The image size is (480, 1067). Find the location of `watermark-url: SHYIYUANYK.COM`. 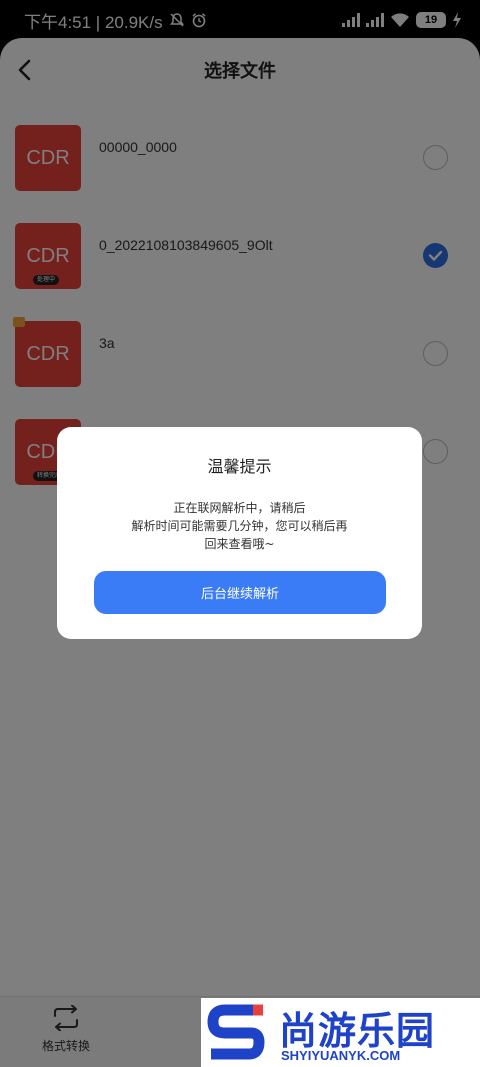

watermark-url: SHYIYUANYK.COM is located at coordinates (341, 1055).